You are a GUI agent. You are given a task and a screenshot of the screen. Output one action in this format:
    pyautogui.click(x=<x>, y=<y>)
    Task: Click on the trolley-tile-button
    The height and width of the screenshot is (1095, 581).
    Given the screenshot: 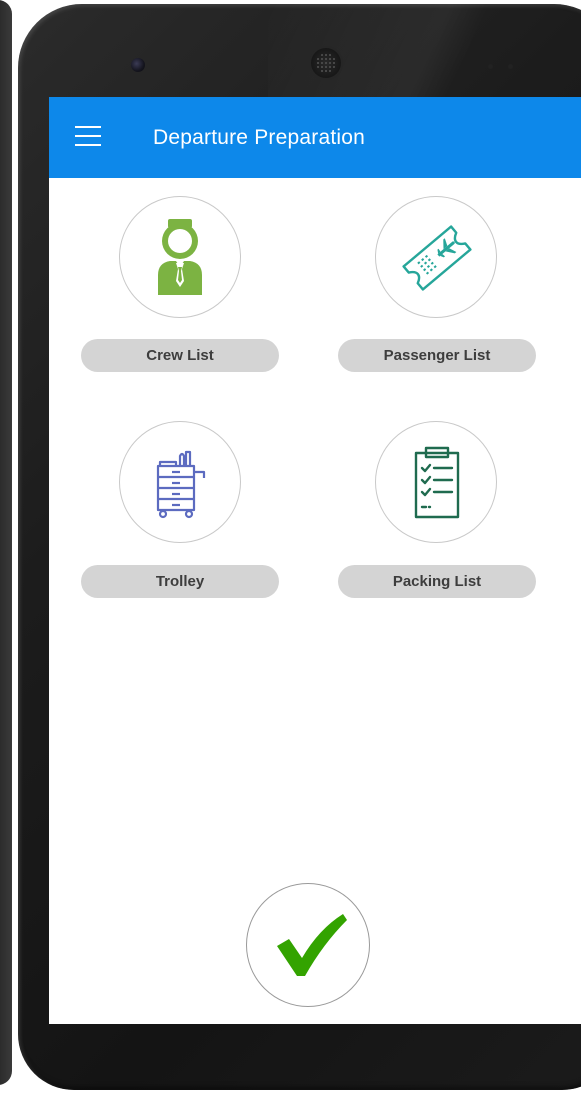 What is the action you would take?
    pyautogui.click(x=180, y=482)
    